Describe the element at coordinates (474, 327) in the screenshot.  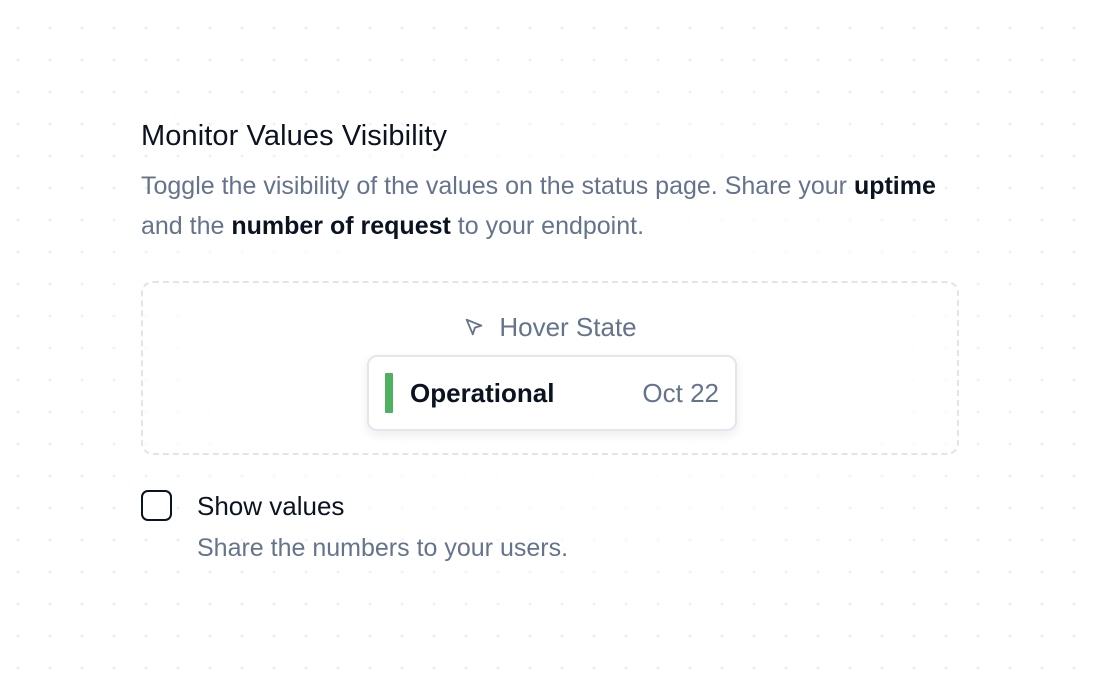
I see `cursor-pointer-icon` at that location.